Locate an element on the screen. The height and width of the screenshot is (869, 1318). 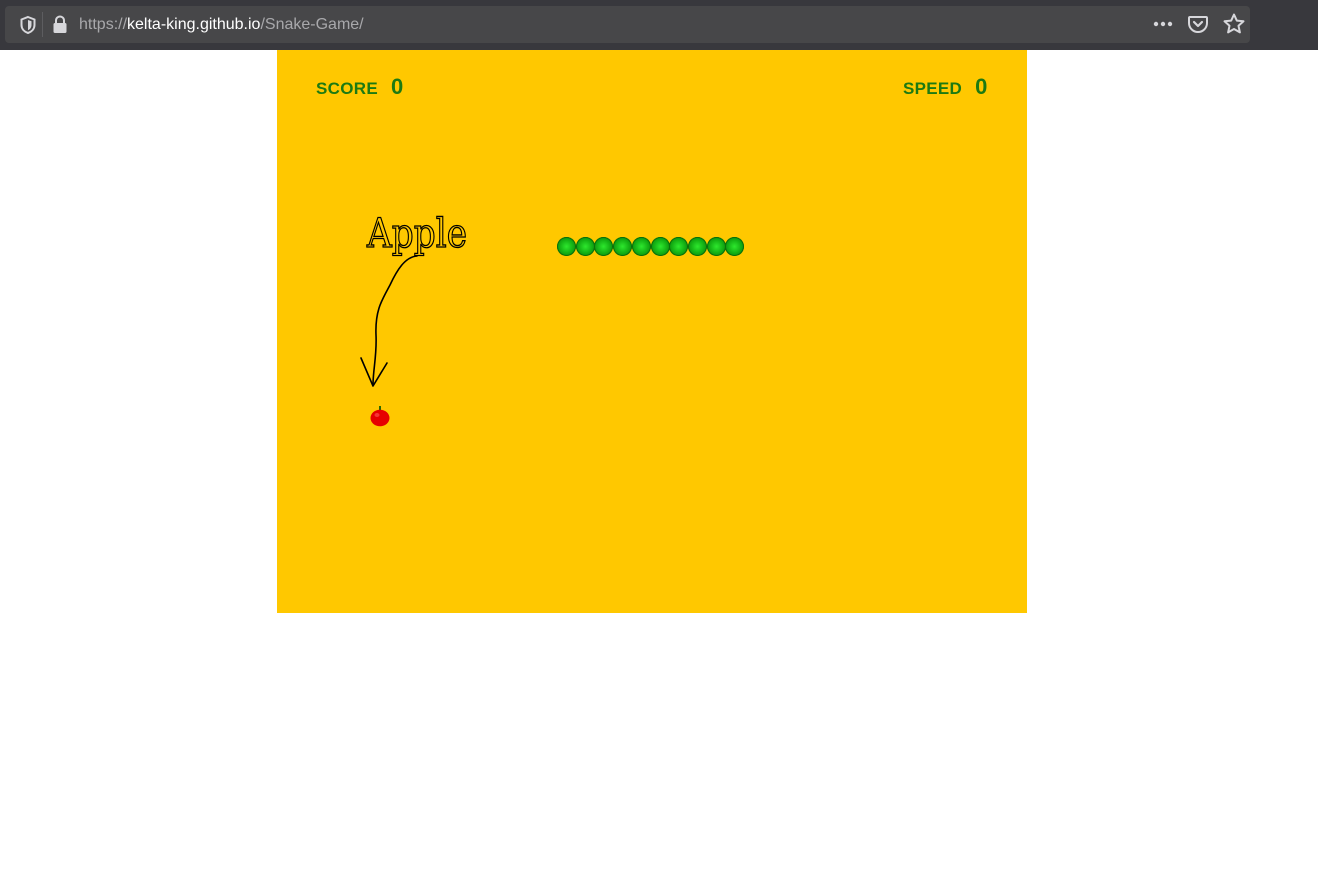
snake is located at coordinates (651, 246).